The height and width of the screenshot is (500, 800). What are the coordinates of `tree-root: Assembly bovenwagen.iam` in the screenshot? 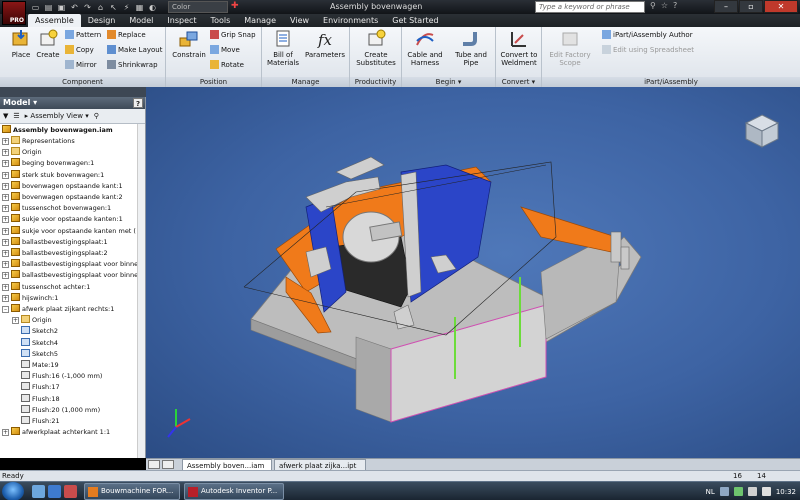 It's located at (57, 130).